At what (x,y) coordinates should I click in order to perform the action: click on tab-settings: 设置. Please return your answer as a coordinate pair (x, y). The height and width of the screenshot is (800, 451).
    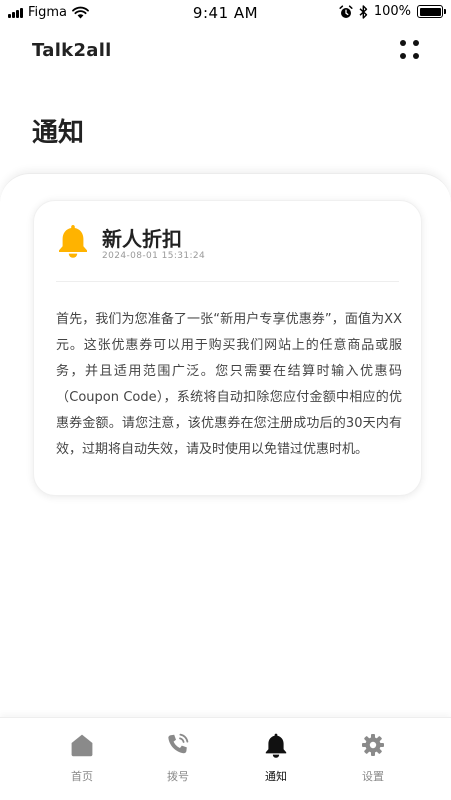
    Looking at the image, I should click on (373, 760).